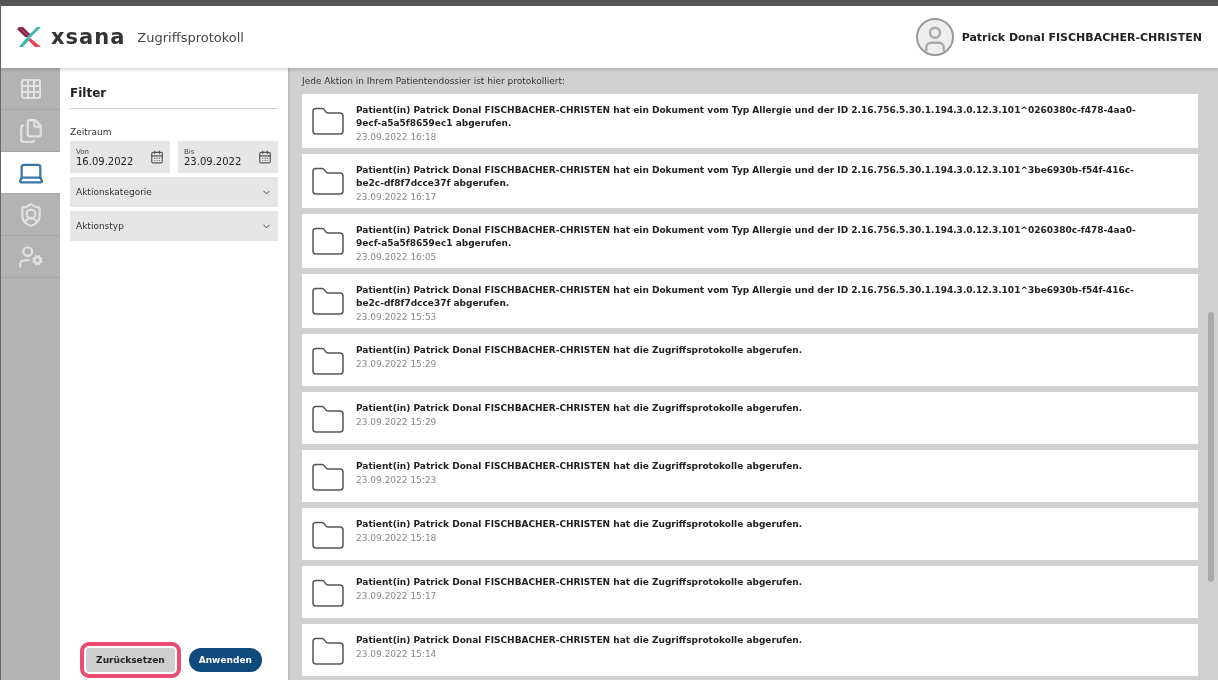 This screenshot has width=1218, height=680. What do you see at coordinates (1081, 37) in the screenshot?
I see `user-name: Patrick Donal FISCHBACHER-CHRISTEN` at bounding box center [1081, 37].